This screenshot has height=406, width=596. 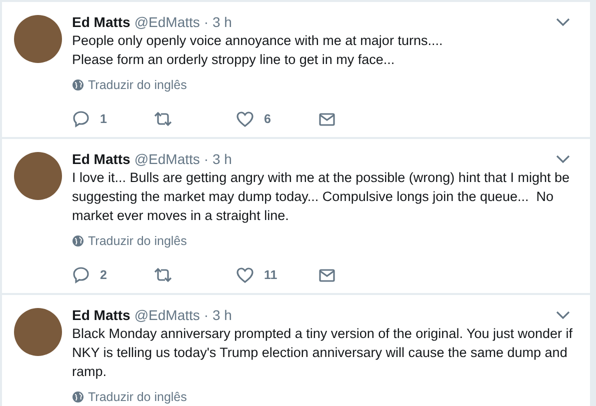 What do you see at coordinates (103, 119) in the screenshot?
I see `reply-count: 1` at bounding box center [103, 119].